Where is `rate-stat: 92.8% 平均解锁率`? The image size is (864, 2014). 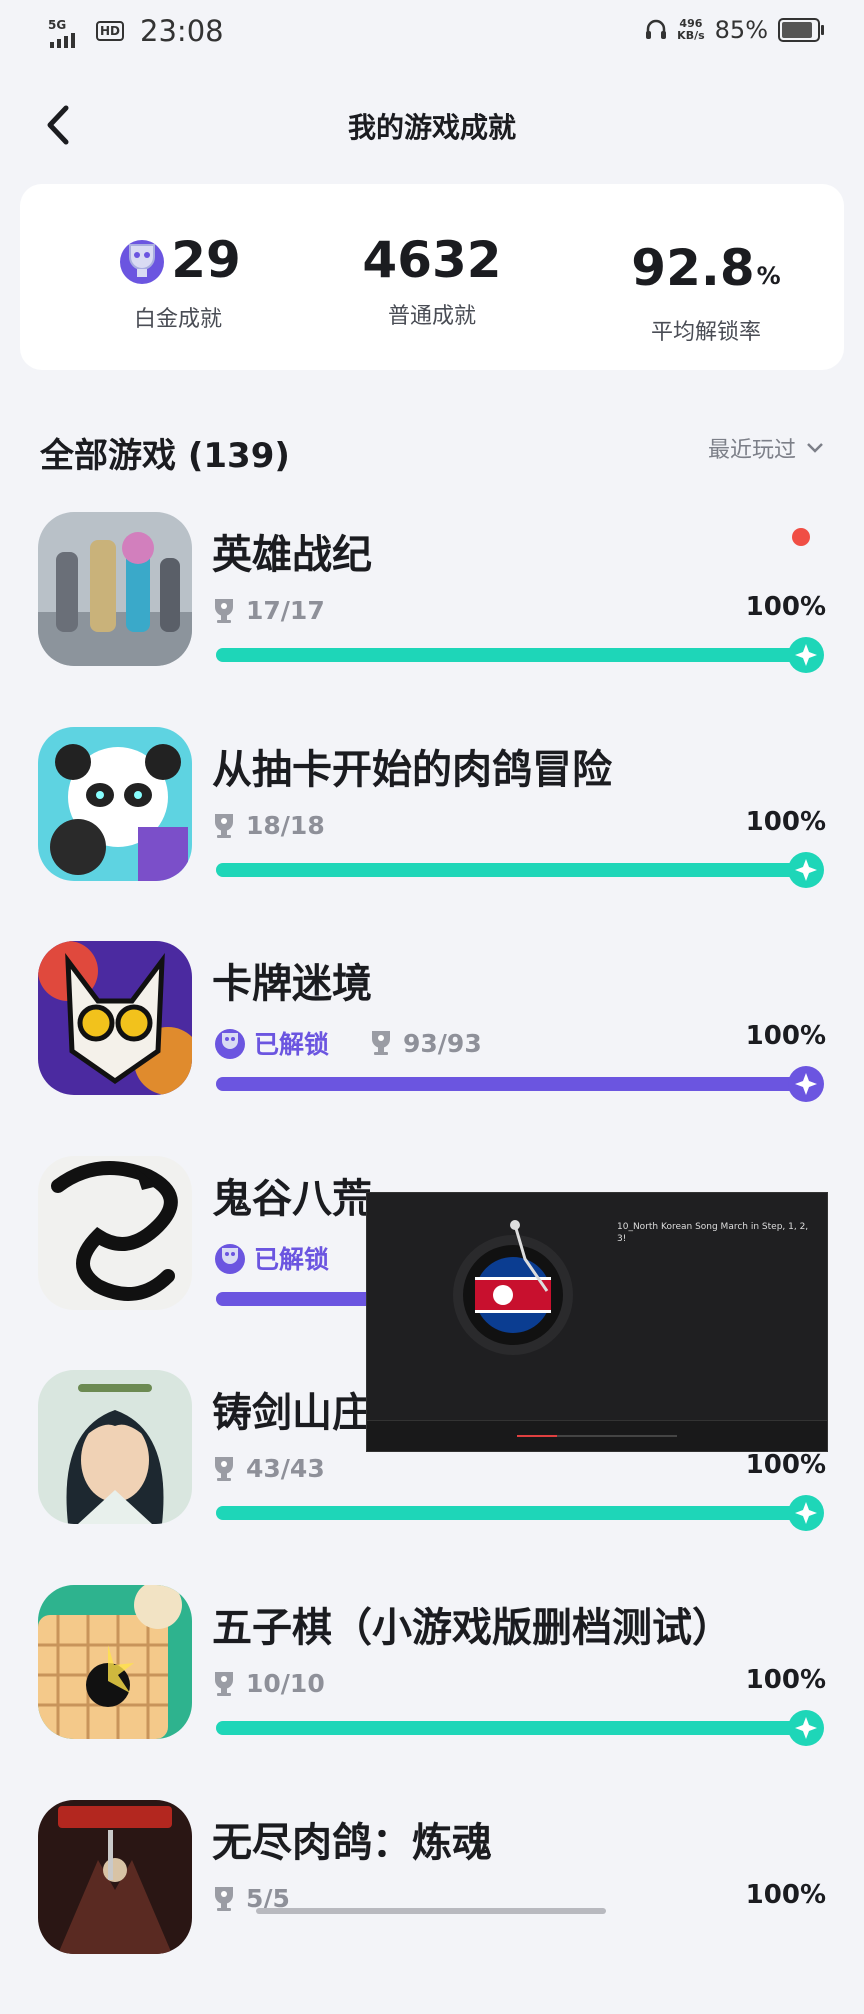 rate-stat: 92.8% 平均解锁率 is located at coordinates (706, 289).